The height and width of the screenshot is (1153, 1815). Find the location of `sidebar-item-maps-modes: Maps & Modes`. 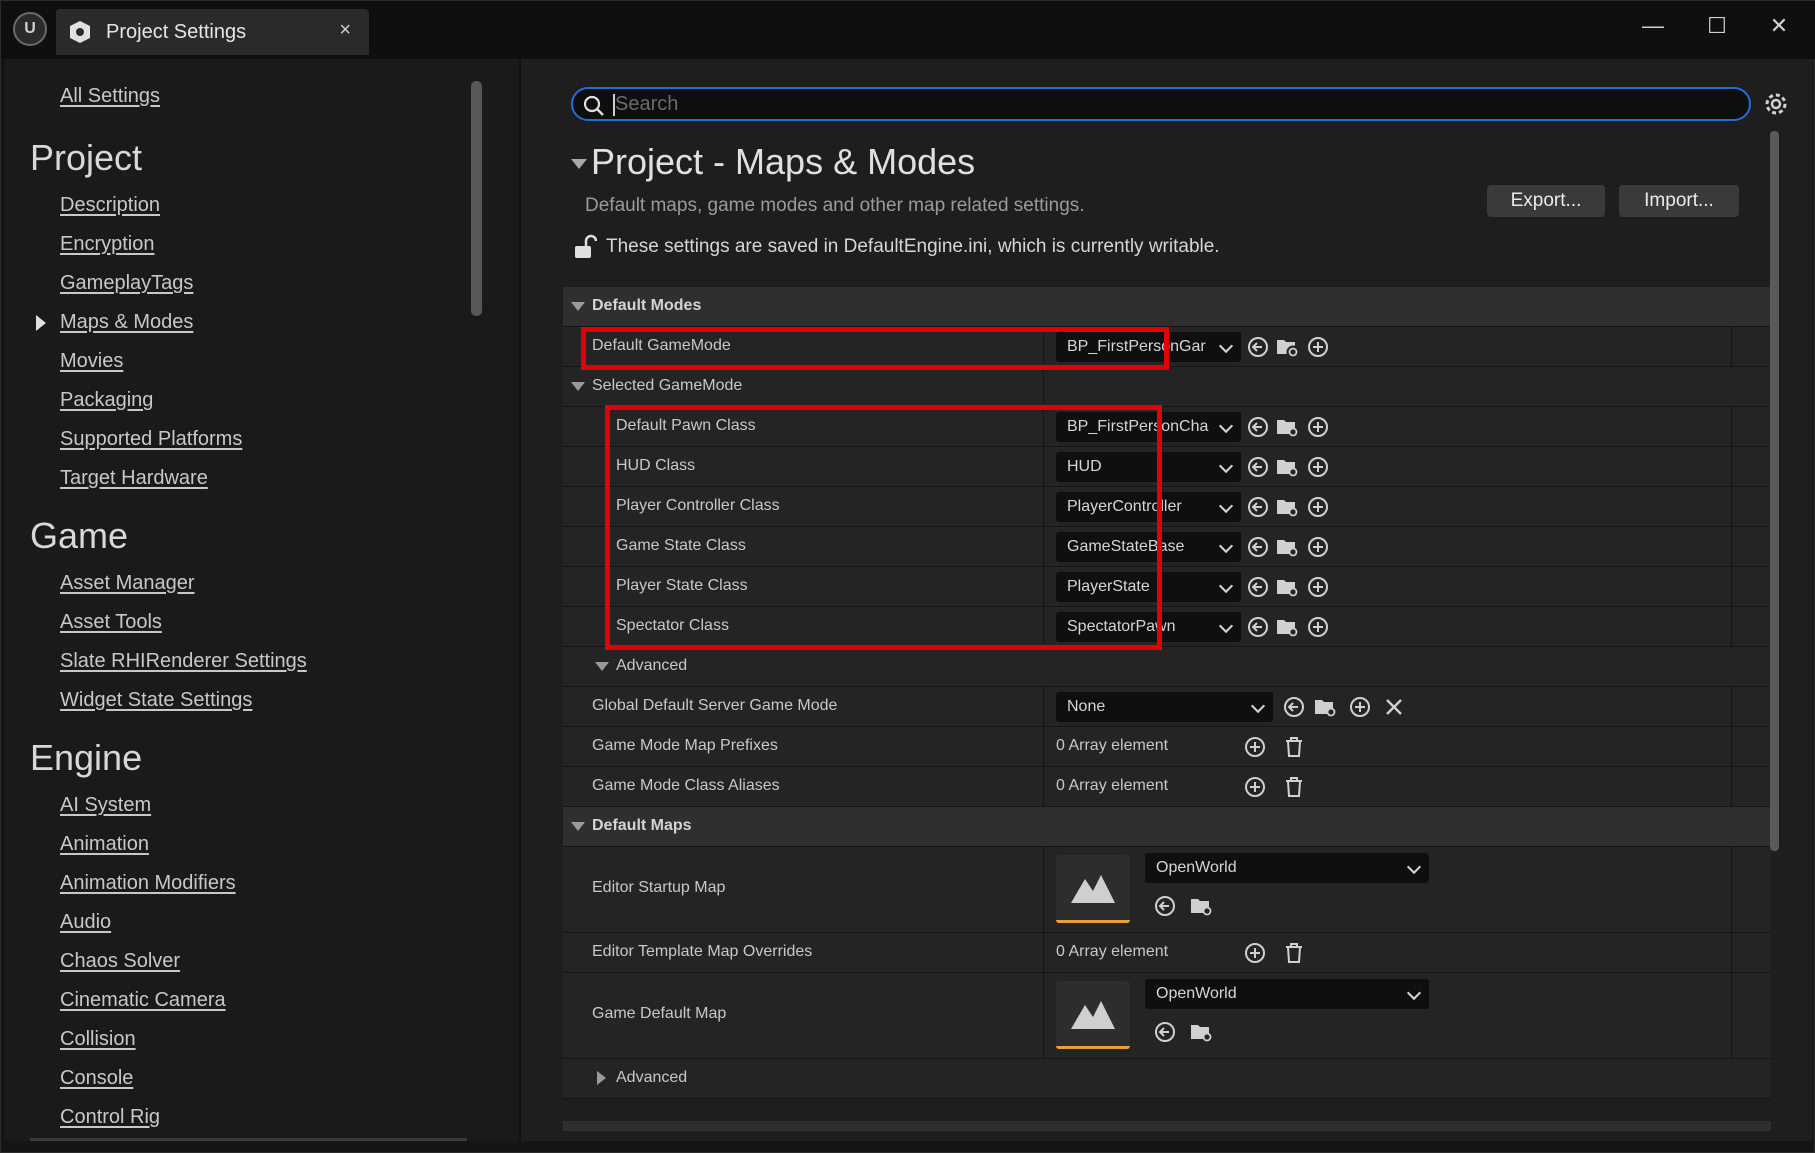

sidebar-item-maps-modes: Maps & Modes is located at coordinates (126, 322).